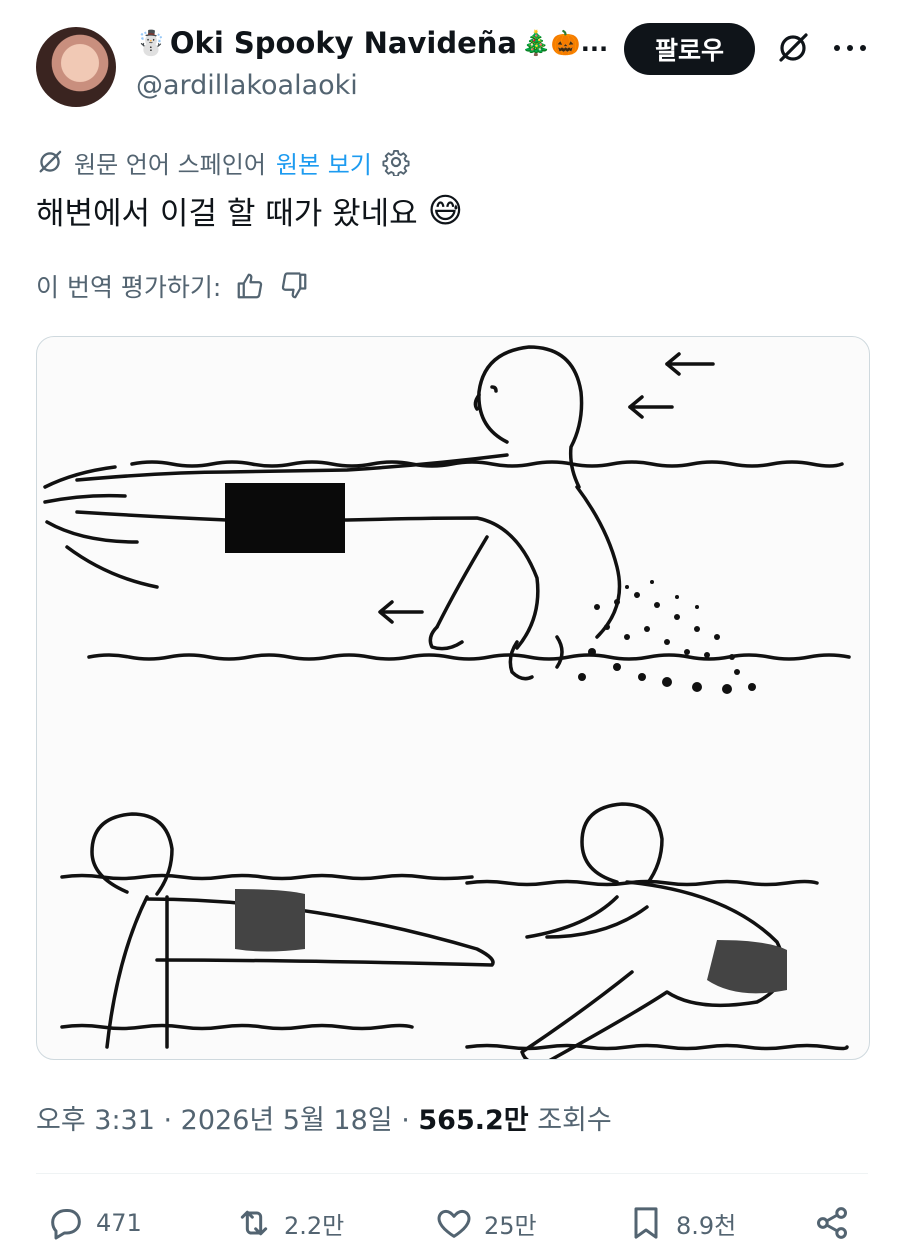 This screenshot has height=1259, width=900. Describe the element at coordinates (574, 1120) in the screenshot. I see `views-label: 조회수` at that location.